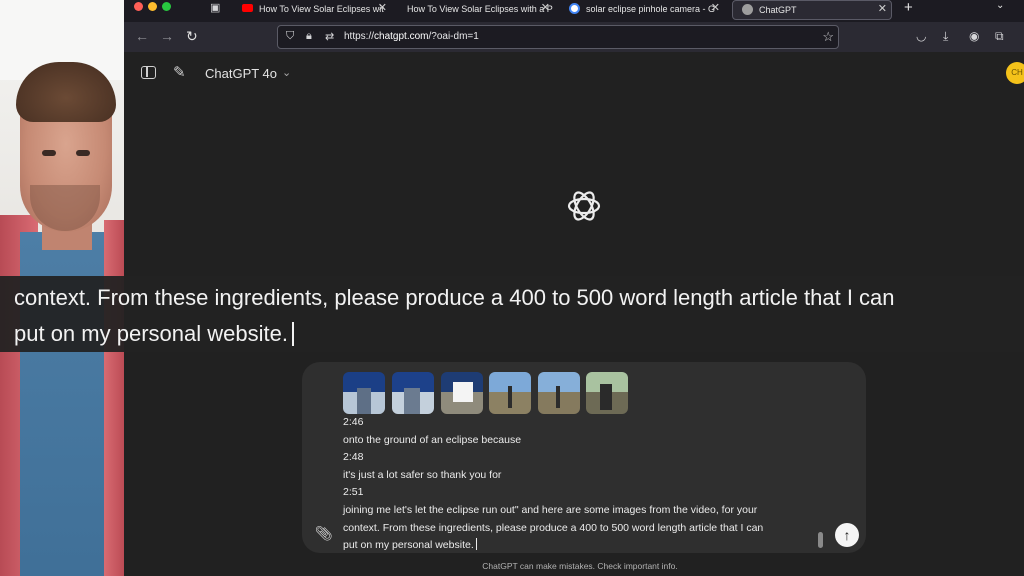 This screenshot has width=1024, height=576. I want to click on tab-label: How To View Solar Eclipses with a P, so click(480, 9).